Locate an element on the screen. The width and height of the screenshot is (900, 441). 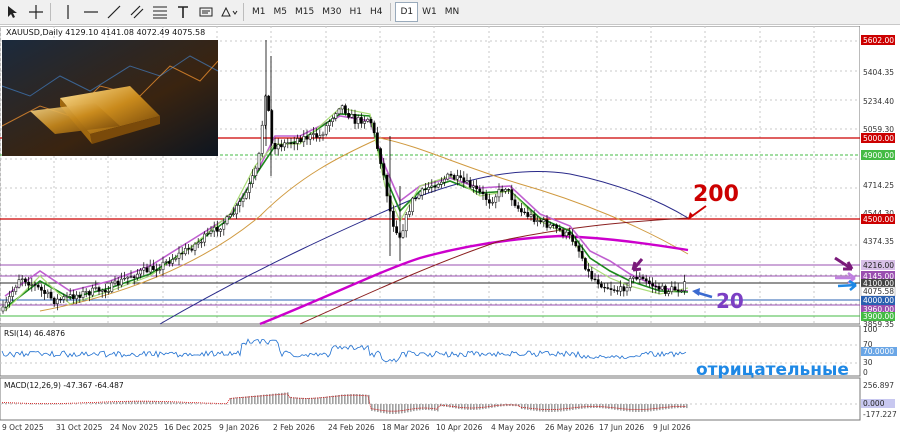
timeframe-h1: H1 is located at coordinates (355, 12).